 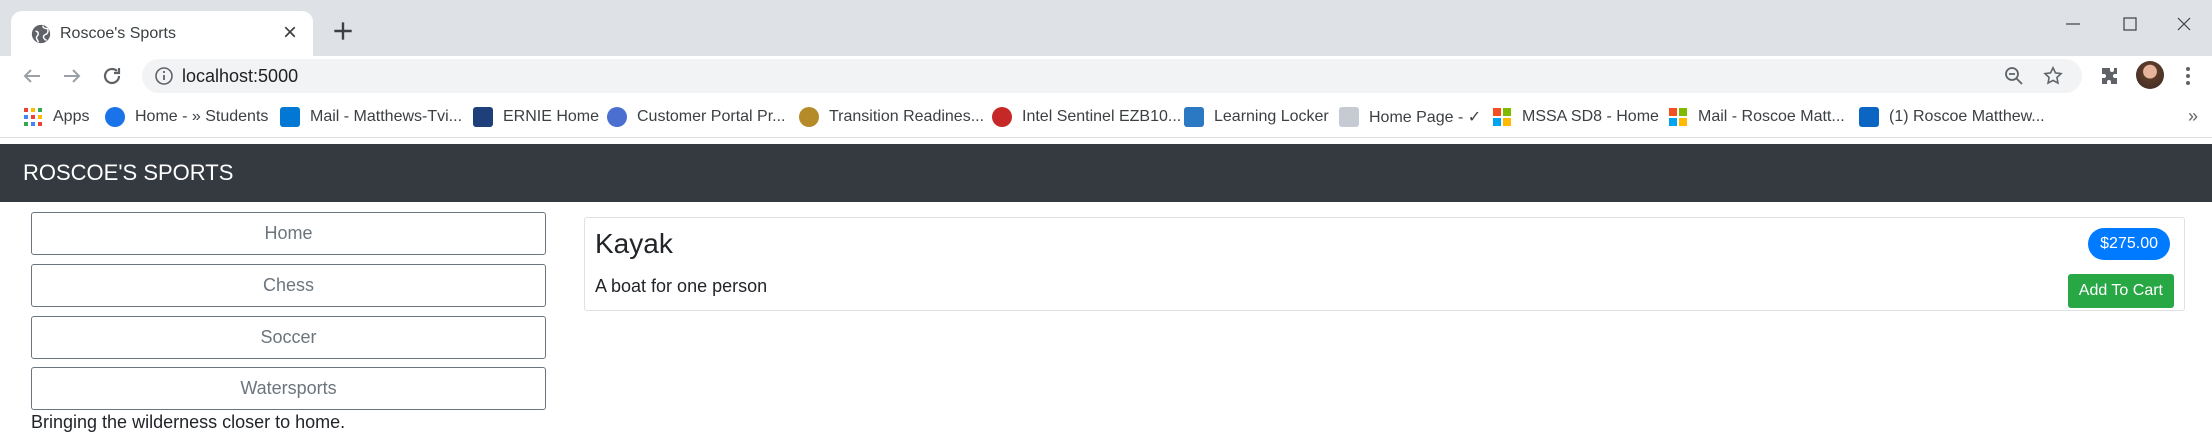 What do you see at coordinates (2129, 244) in the screenshot?
I see `price-badge: $275.00` at bounding box center [2129, 244].